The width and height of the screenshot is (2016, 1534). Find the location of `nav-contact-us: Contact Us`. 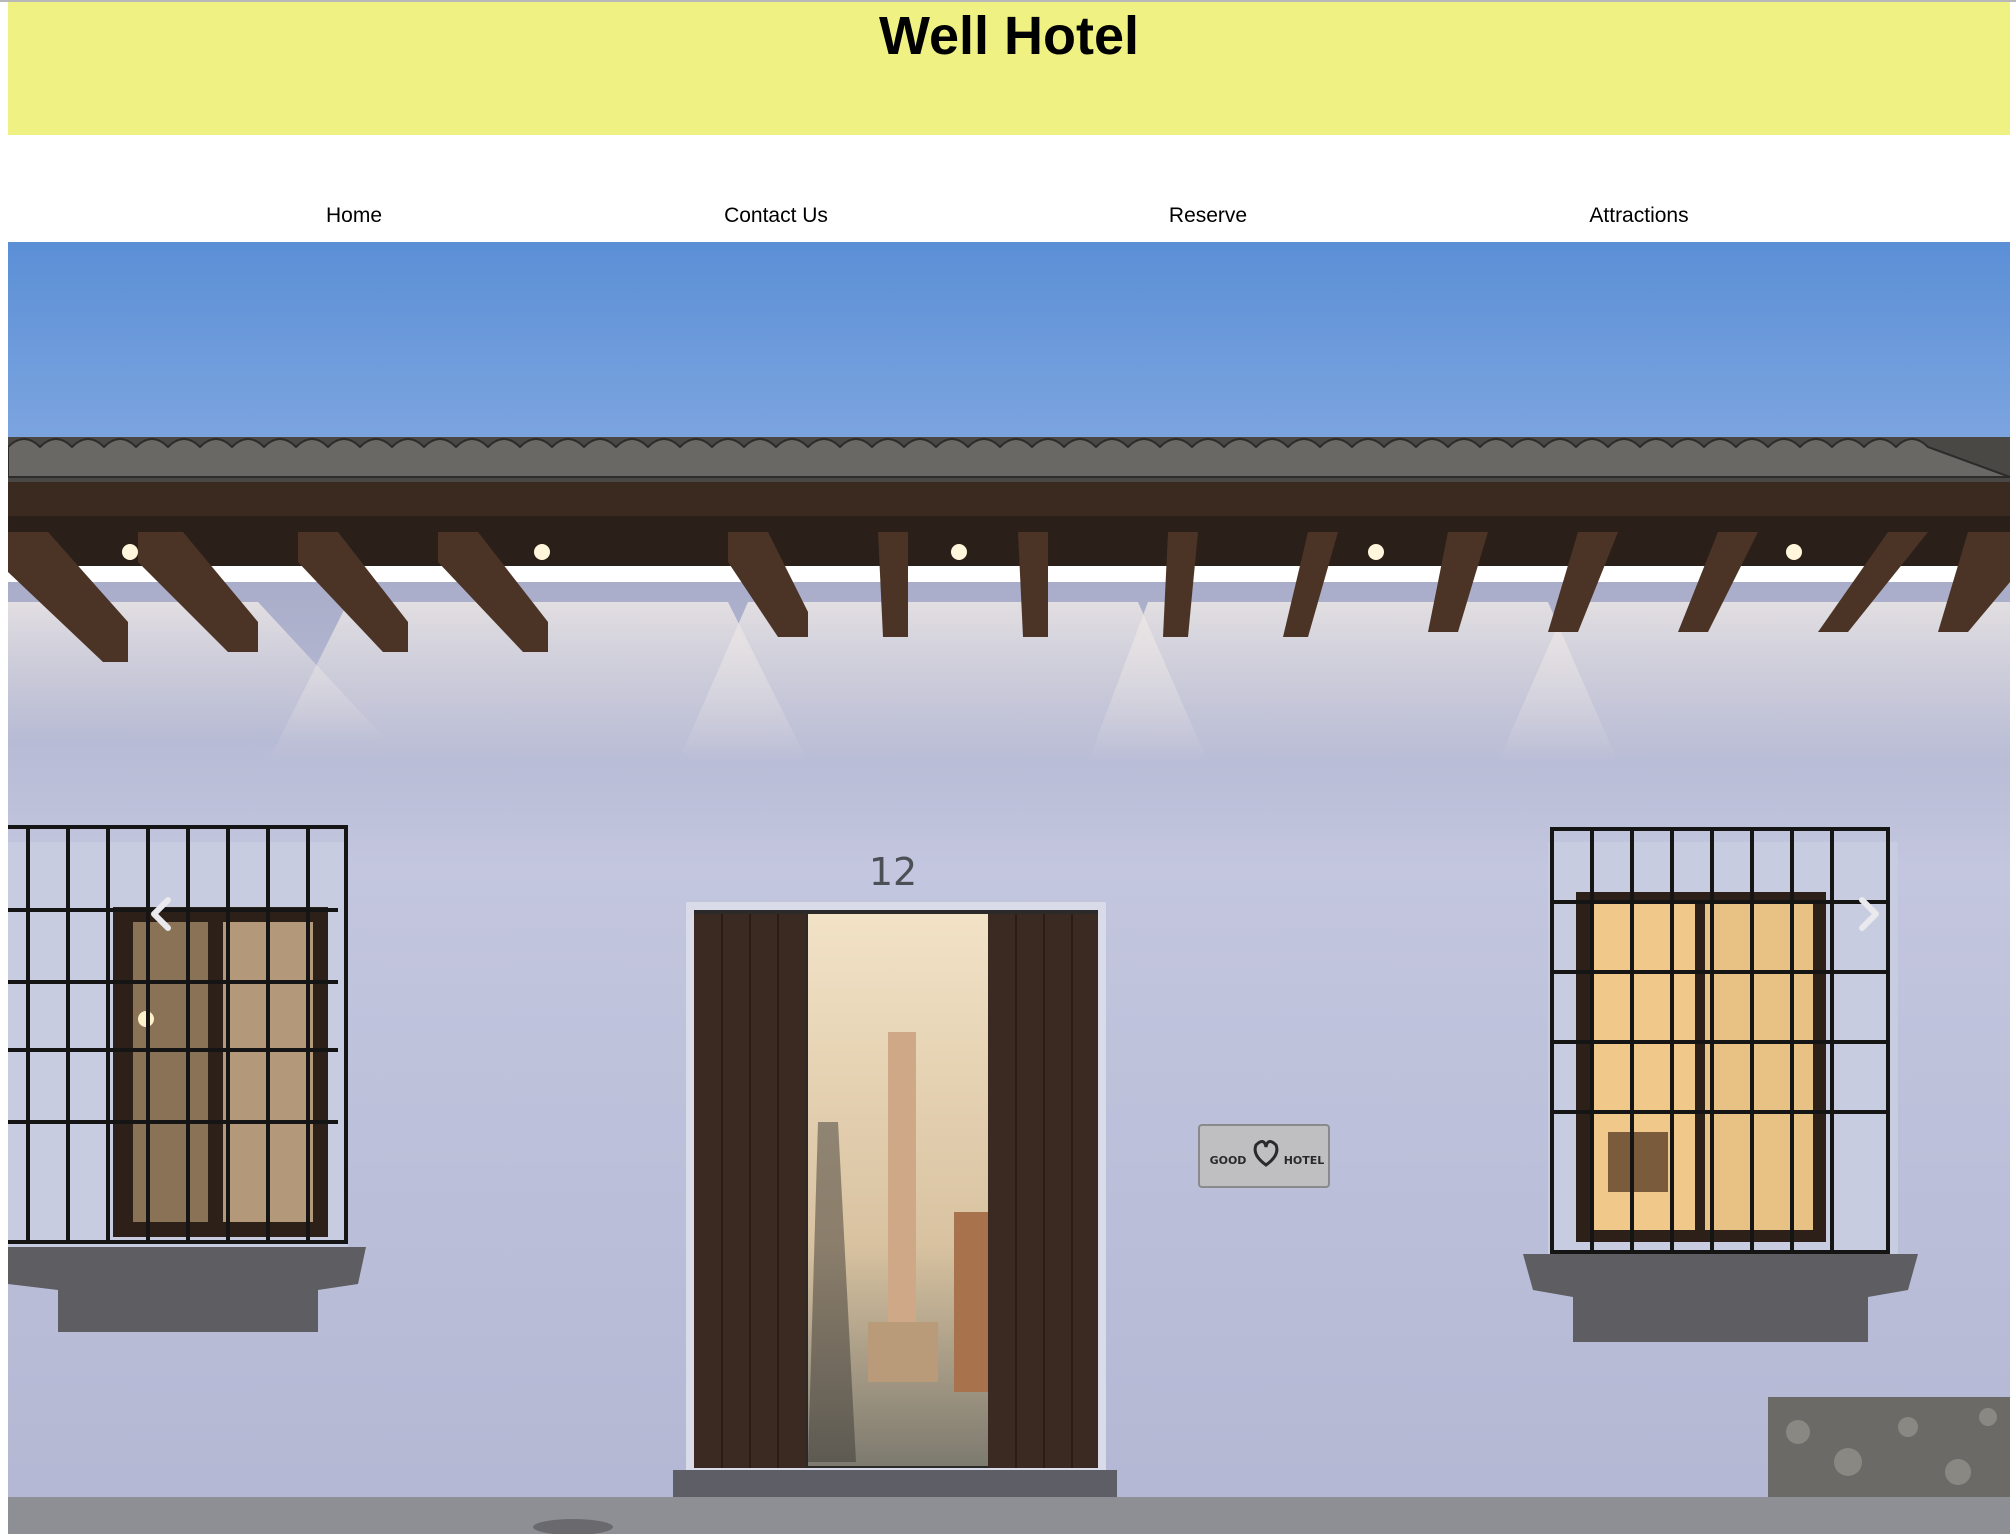

nav-contact-us: Contact Us is located at coordinates (776, 216).